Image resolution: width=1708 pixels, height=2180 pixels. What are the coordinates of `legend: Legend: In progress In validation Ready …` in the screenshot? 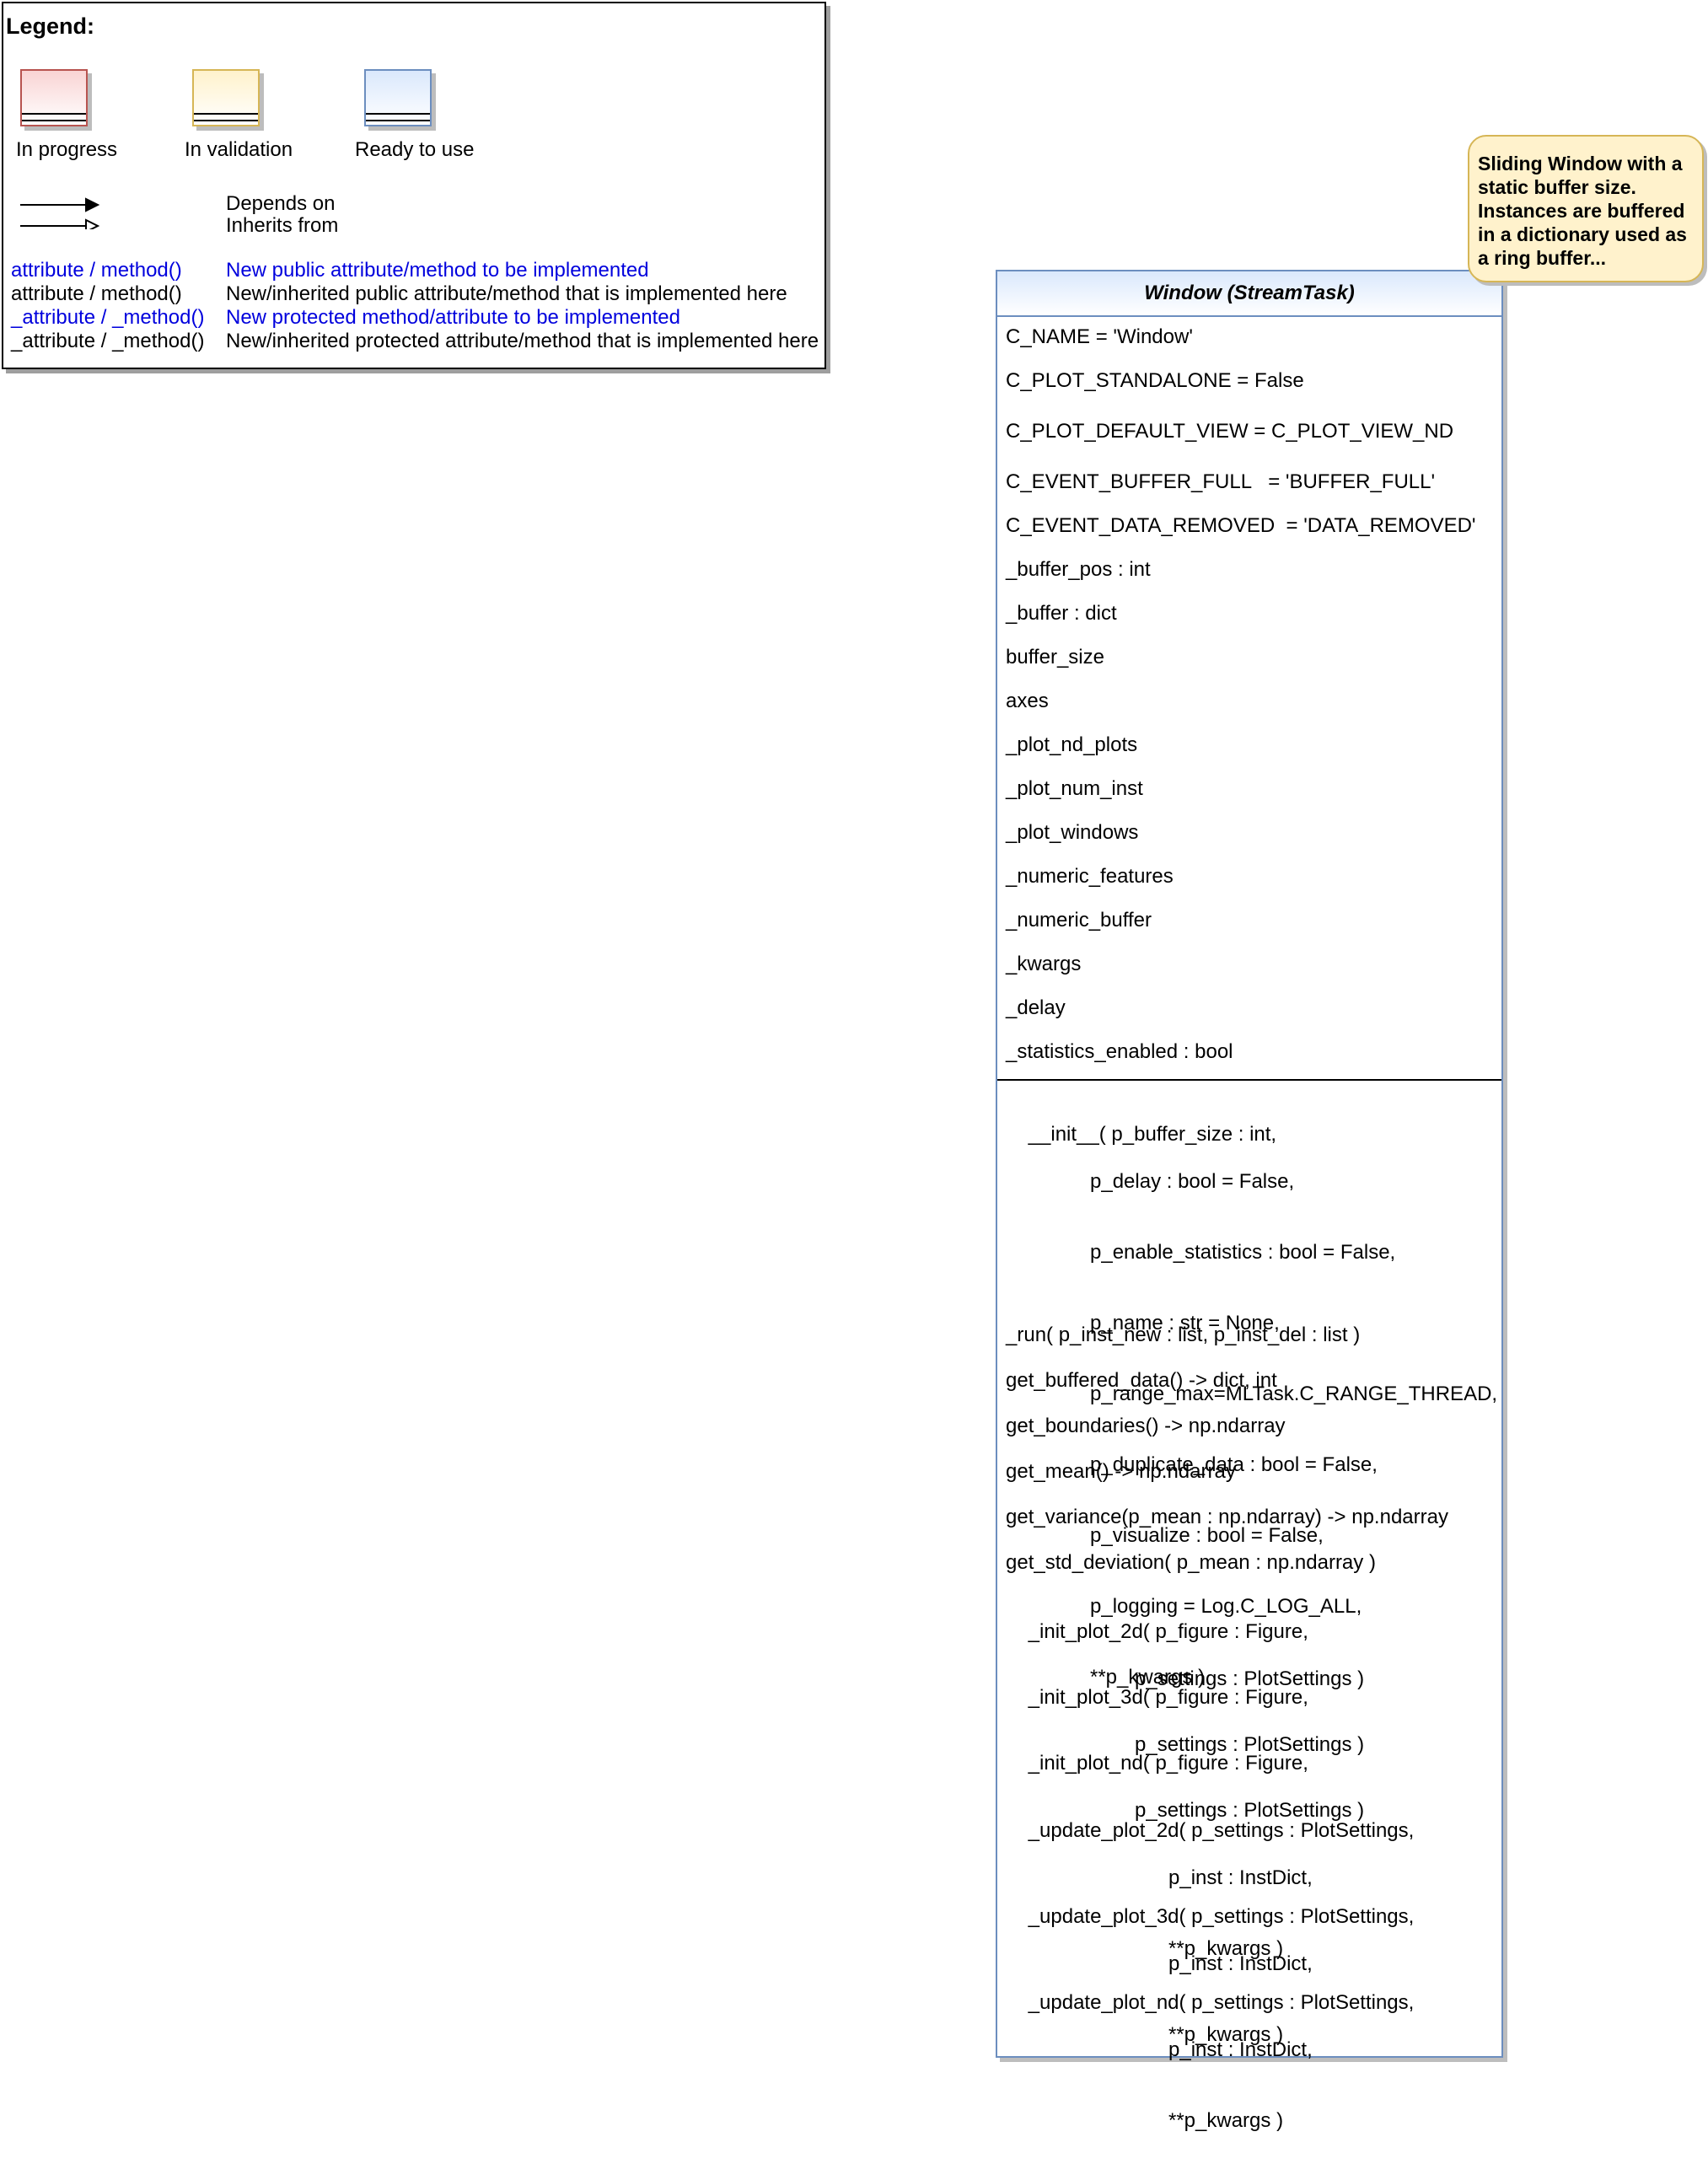 It's located at (414, 185).